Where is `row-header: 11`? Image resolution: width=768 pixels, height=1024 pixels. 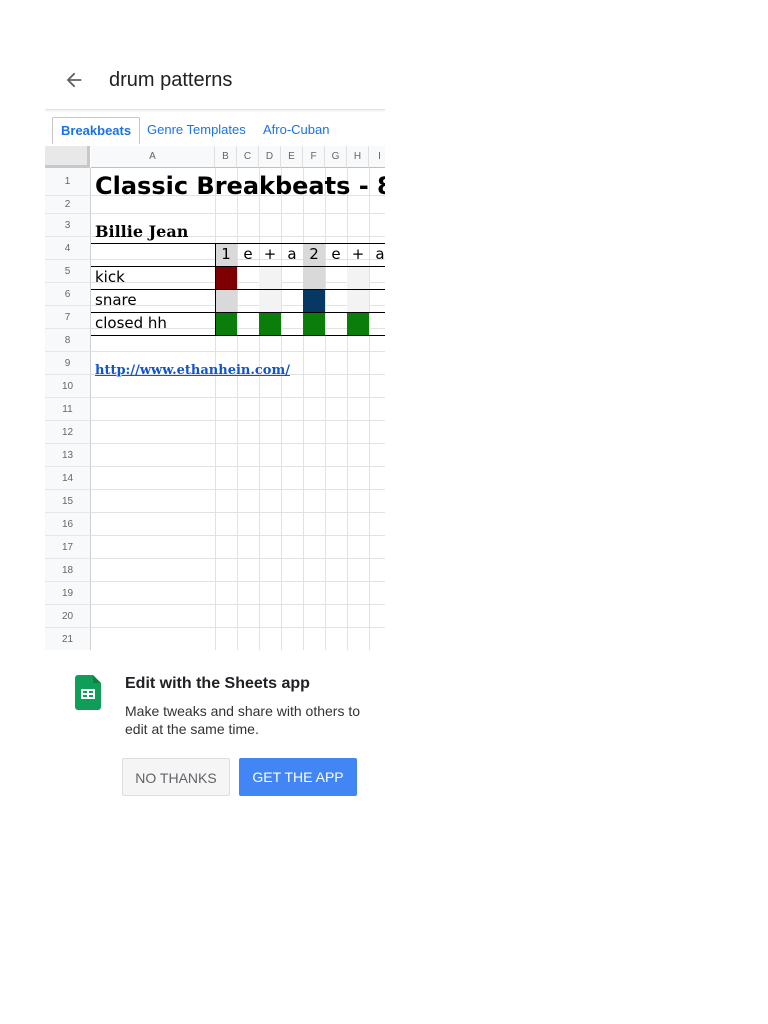
row-header: 11 is located at coordinates (68, 409).